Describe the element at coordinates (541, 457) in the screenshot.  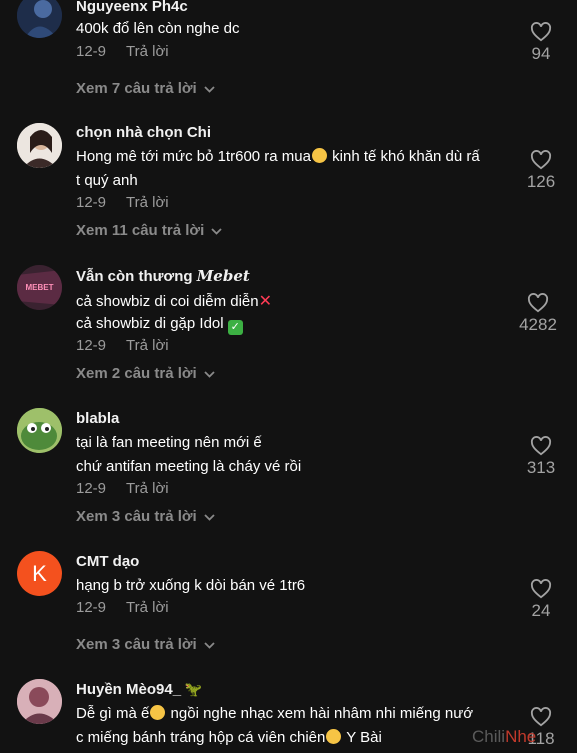
I see `like-area: 313` at that location.